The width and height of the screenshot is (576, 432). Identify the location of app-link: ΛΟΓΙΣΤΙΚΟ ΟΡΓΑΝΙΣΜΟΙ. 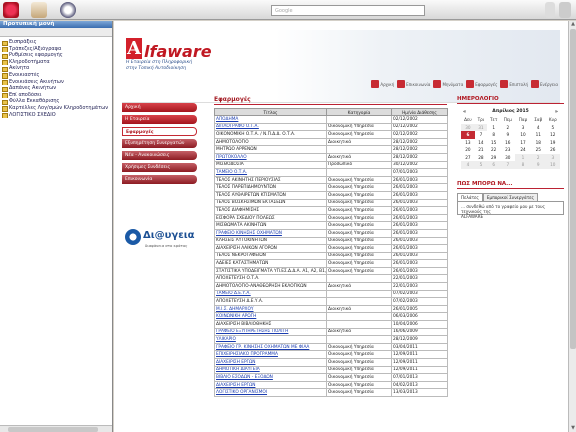
(241, 392).